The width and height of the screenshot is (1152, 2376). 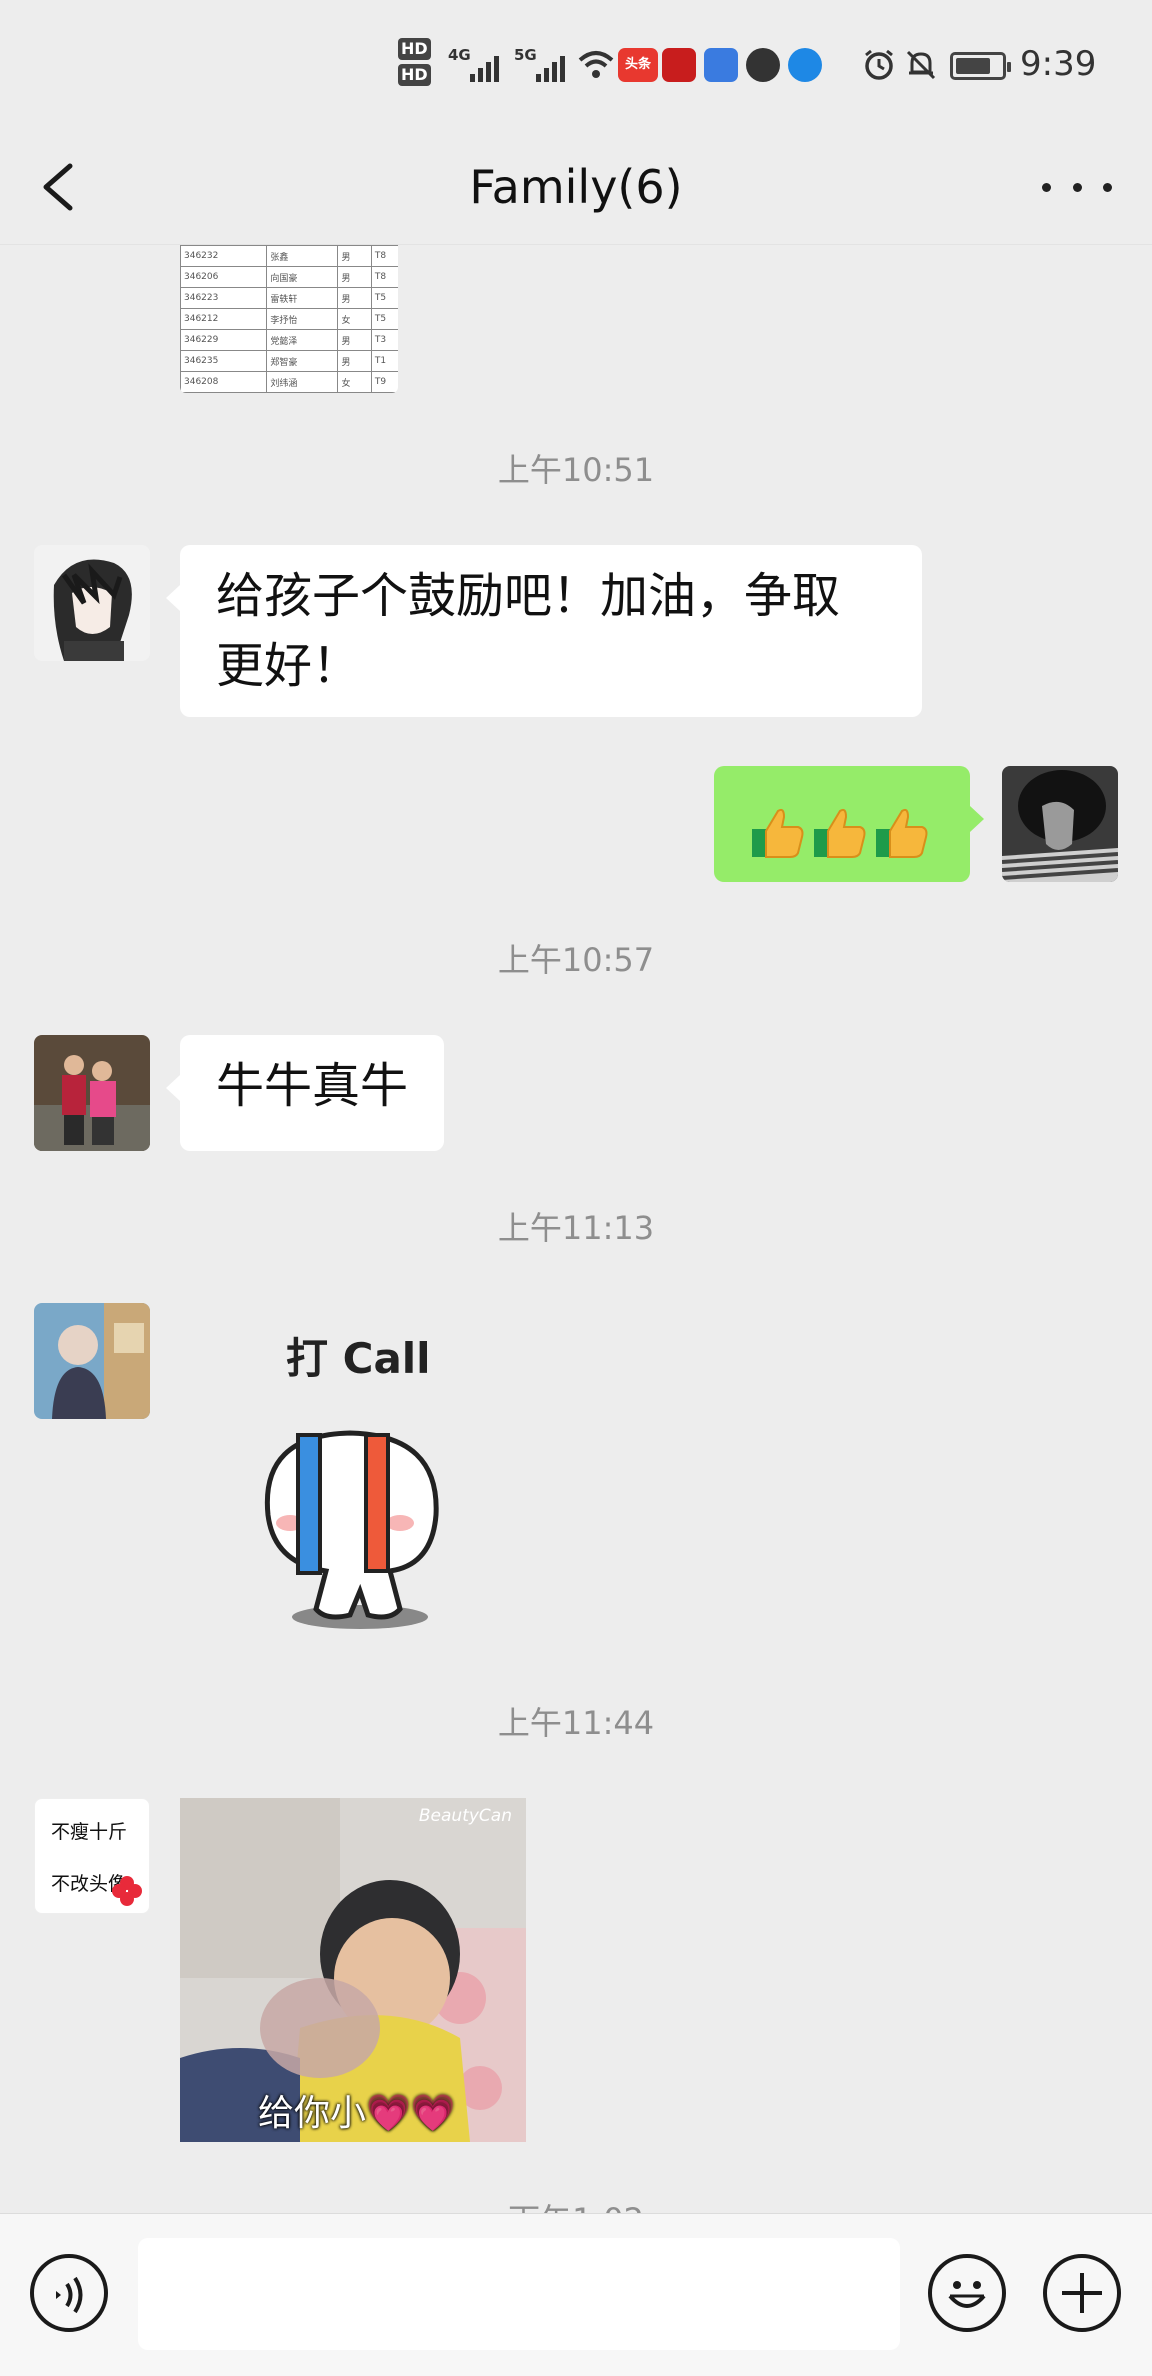 What do you see at coordinates (302, 298) in the screenshot?
I see `table-cell: 雷轶轩` at bounding box center [302, 298].